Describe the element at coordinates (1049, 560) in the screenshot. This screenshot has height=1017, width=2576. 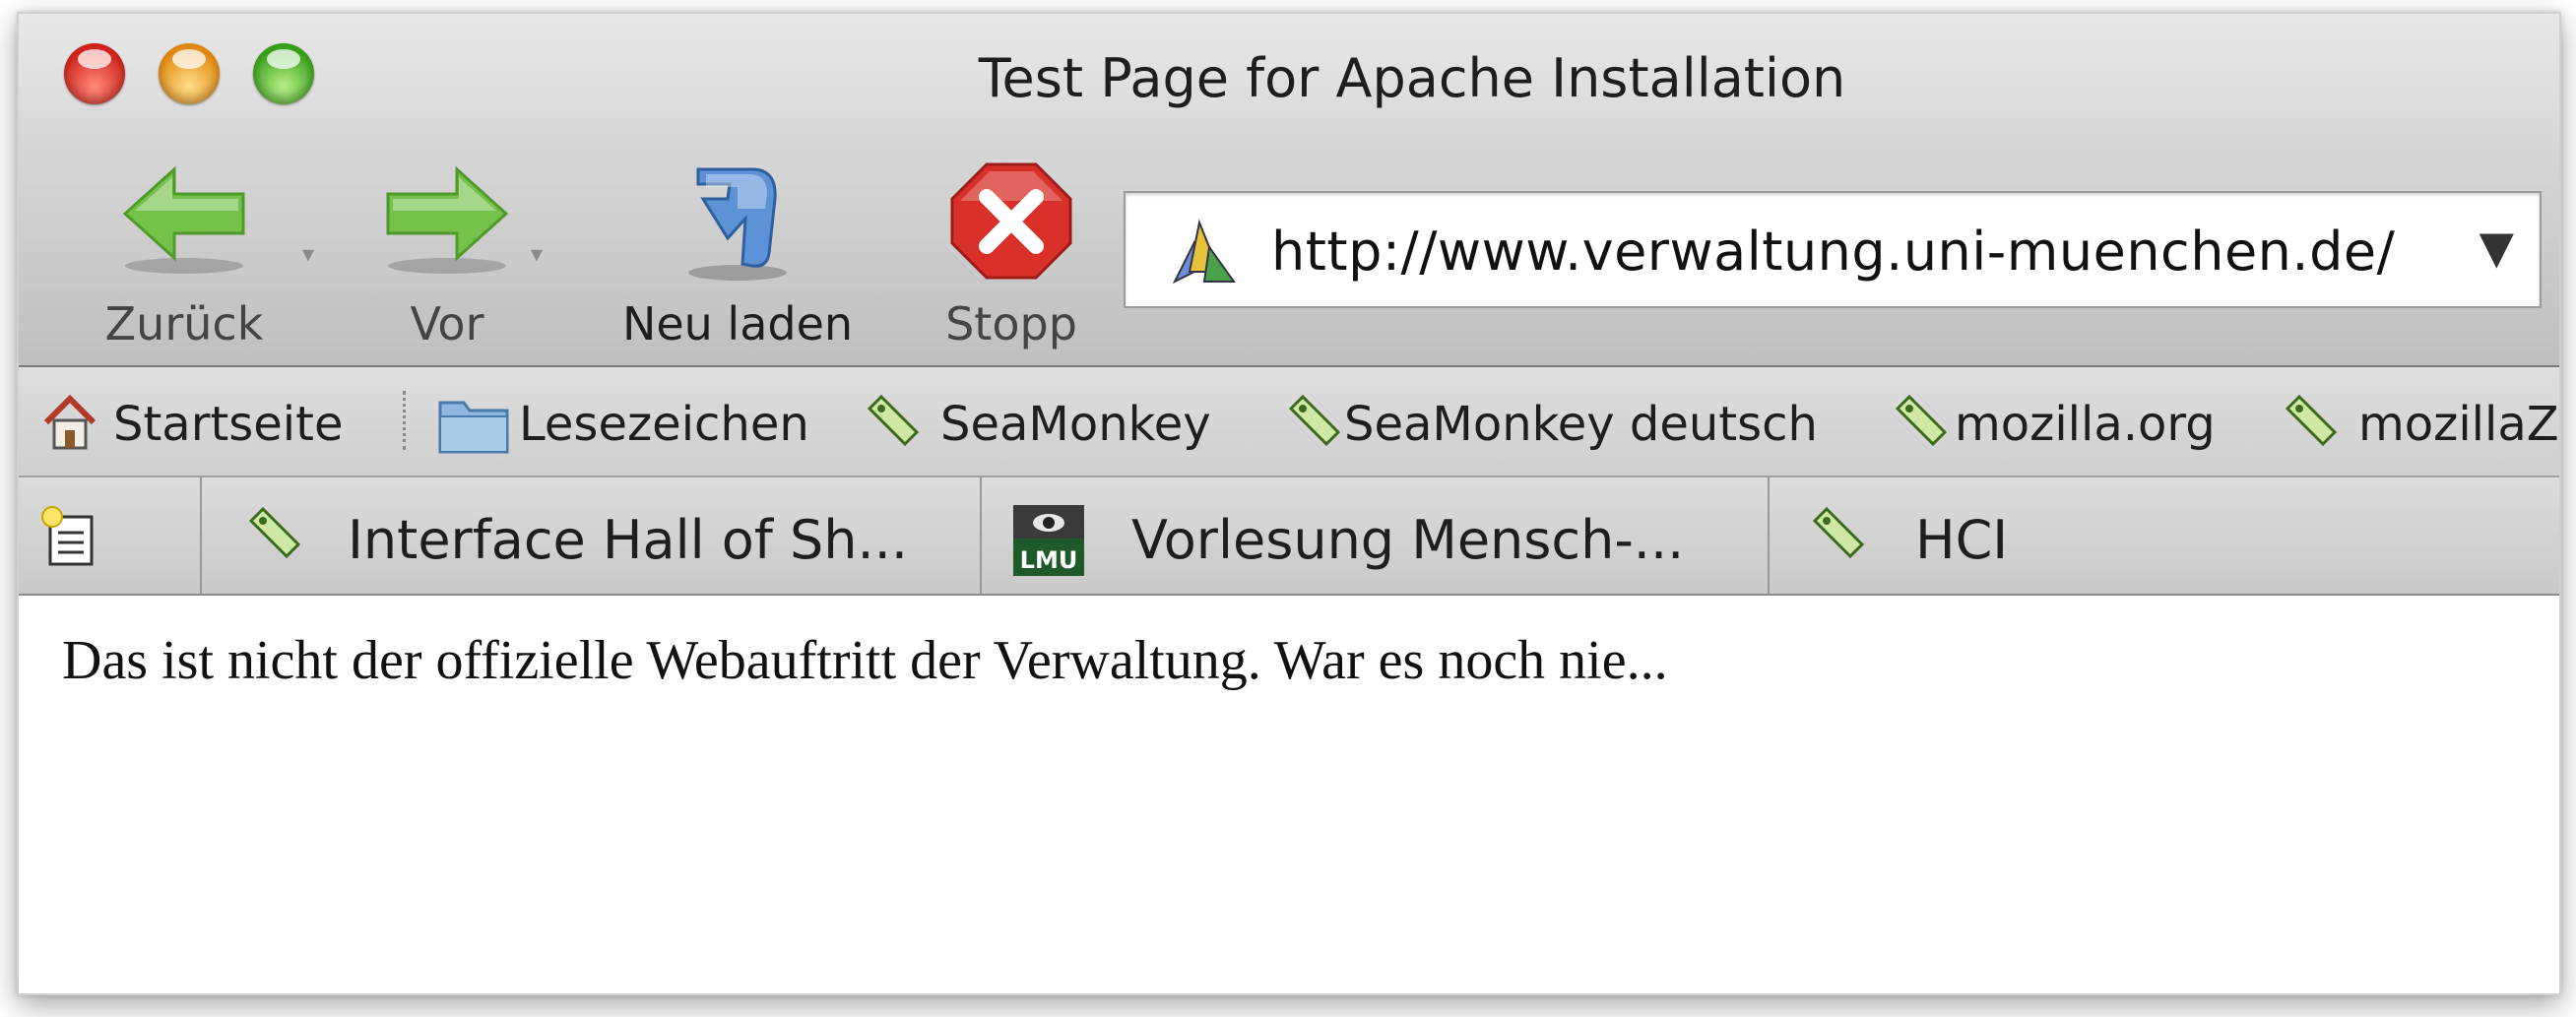
I see `svg-text: LMU` at that location.